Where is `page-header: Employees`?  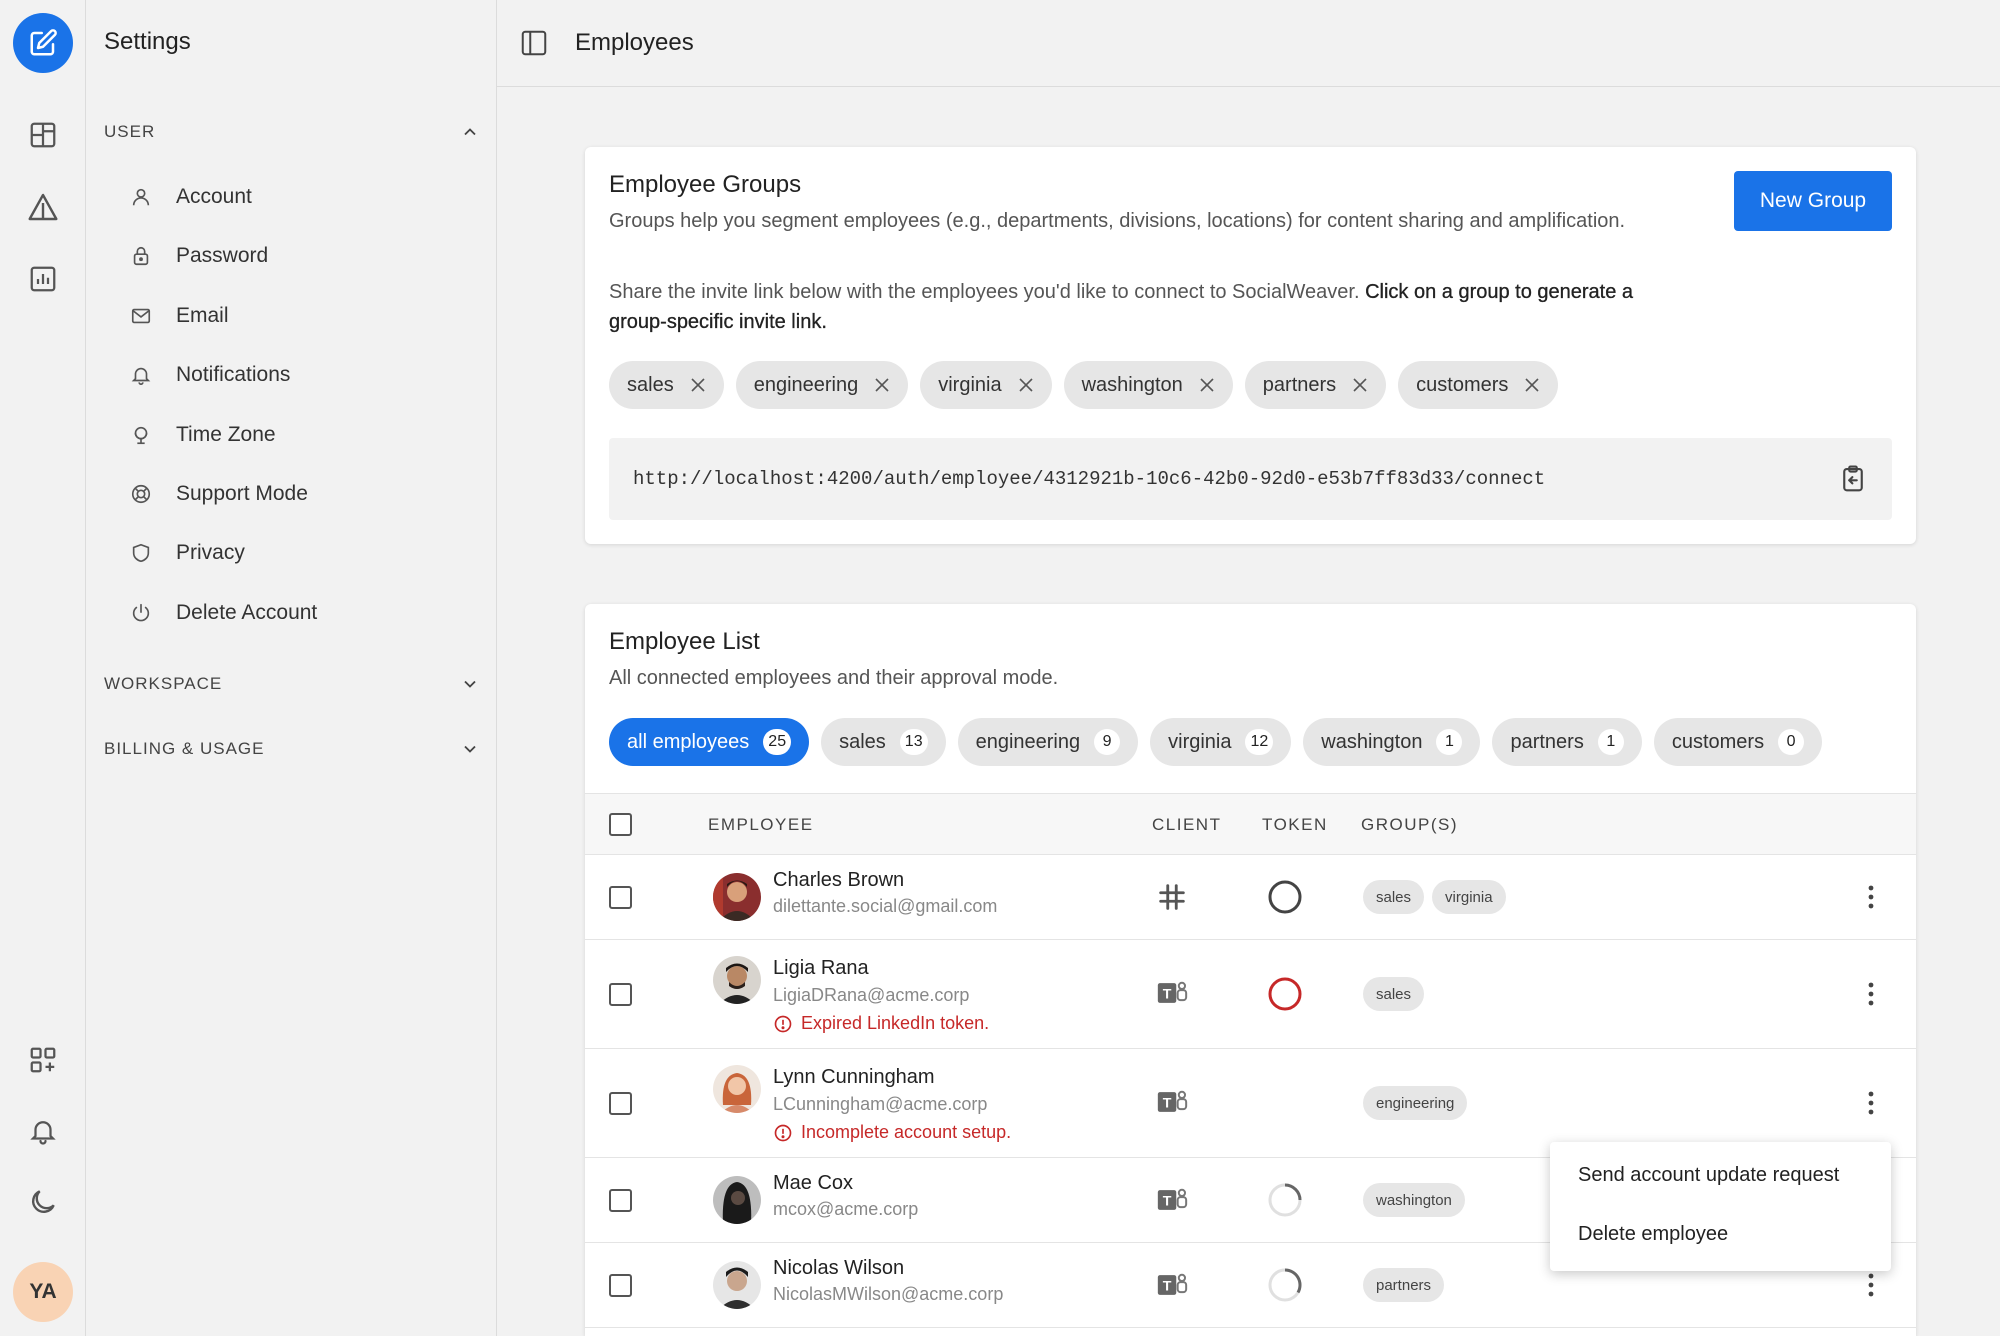
page-header: Employees is located at coordinates (1248, 43).